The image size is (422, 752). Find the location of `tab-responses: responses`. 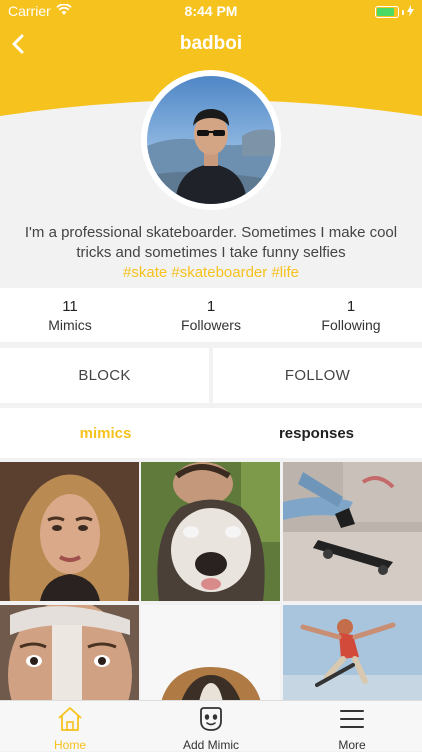

tab-responses: responses is located at coordinates (316, 433).